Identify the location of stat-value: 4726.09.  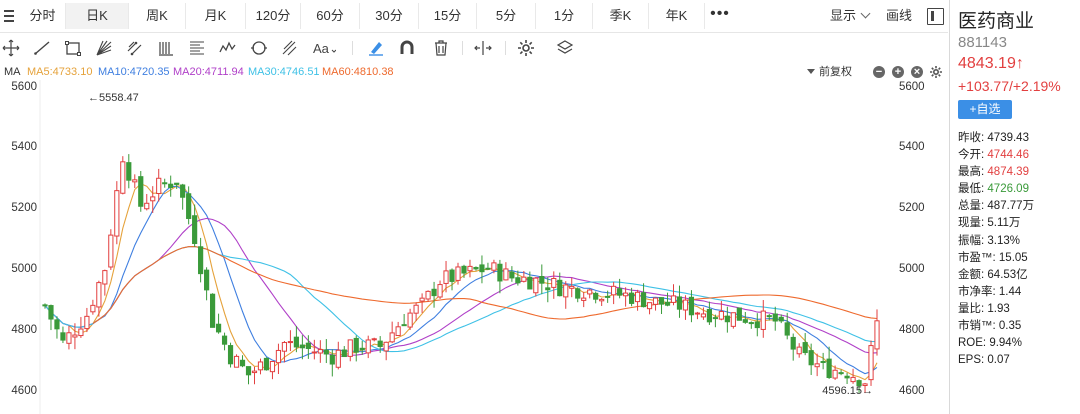
(1006, 189).